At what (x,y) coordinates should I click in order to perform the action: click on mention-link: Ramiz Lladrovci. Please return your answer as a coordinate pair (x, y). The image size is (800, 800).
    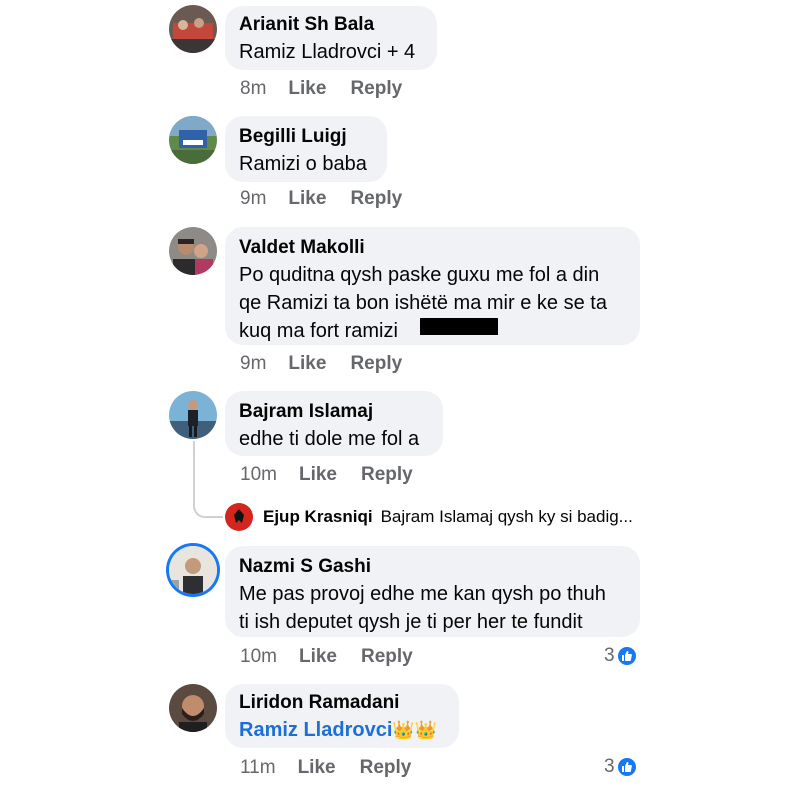
    Looking at the image, I should click on (315, 730).